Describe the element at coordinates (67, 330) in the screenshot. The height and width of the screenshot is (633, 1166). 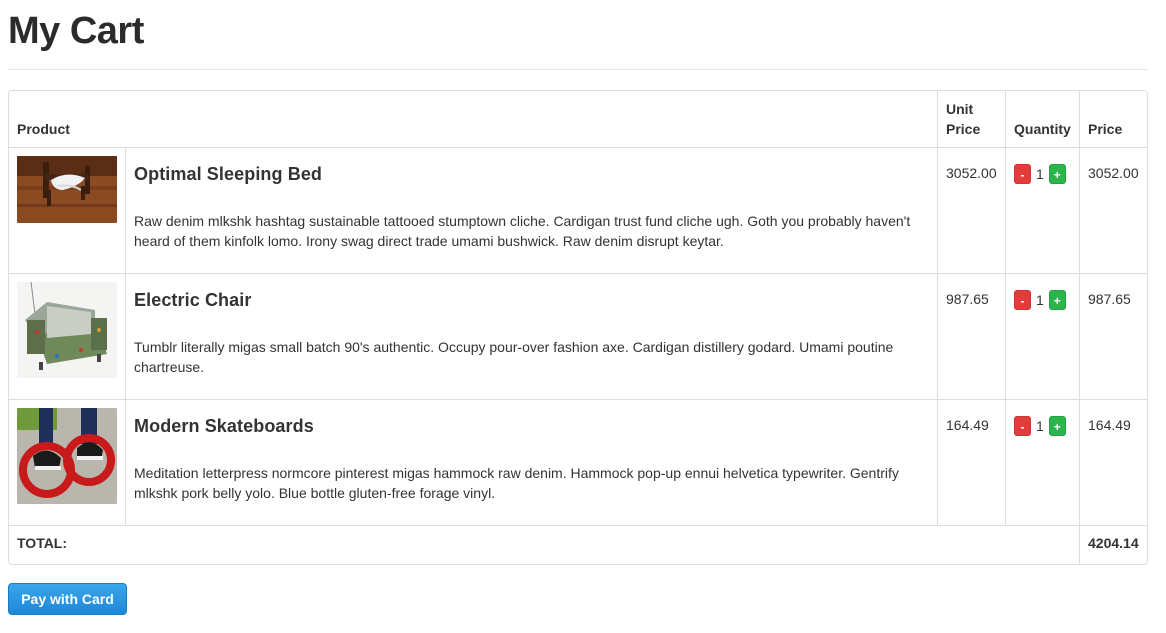
I see `chair-photo` at that location.